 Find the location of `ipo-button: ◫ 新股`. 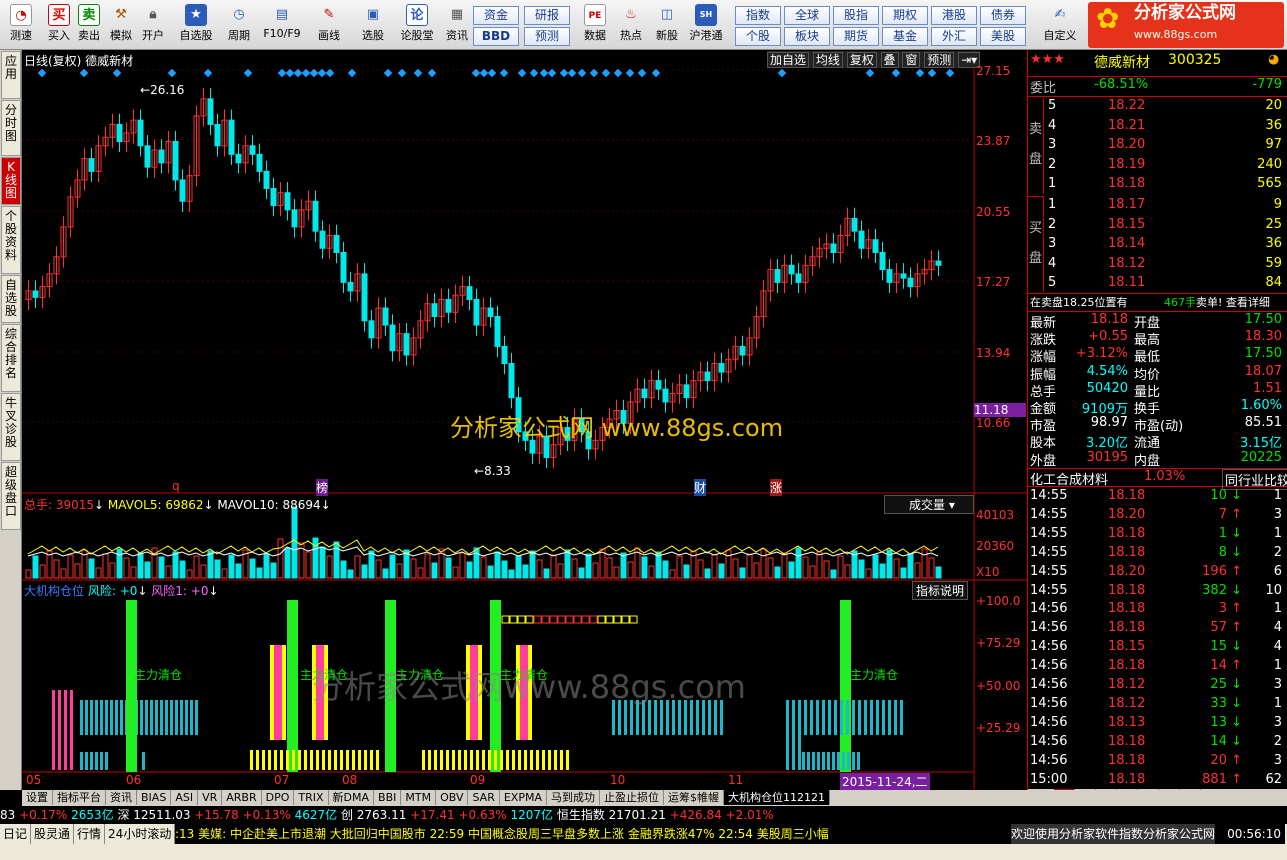

ipo-button: ◫ 新股 is located at coordinates (667, 25).